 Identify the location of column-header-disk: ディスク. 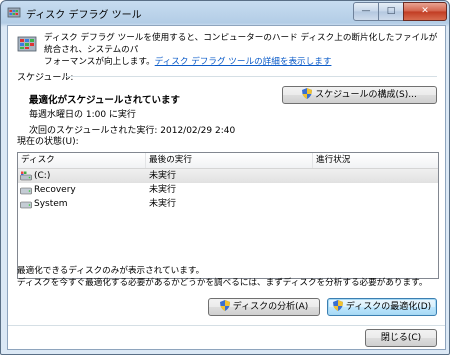
(82, 160).